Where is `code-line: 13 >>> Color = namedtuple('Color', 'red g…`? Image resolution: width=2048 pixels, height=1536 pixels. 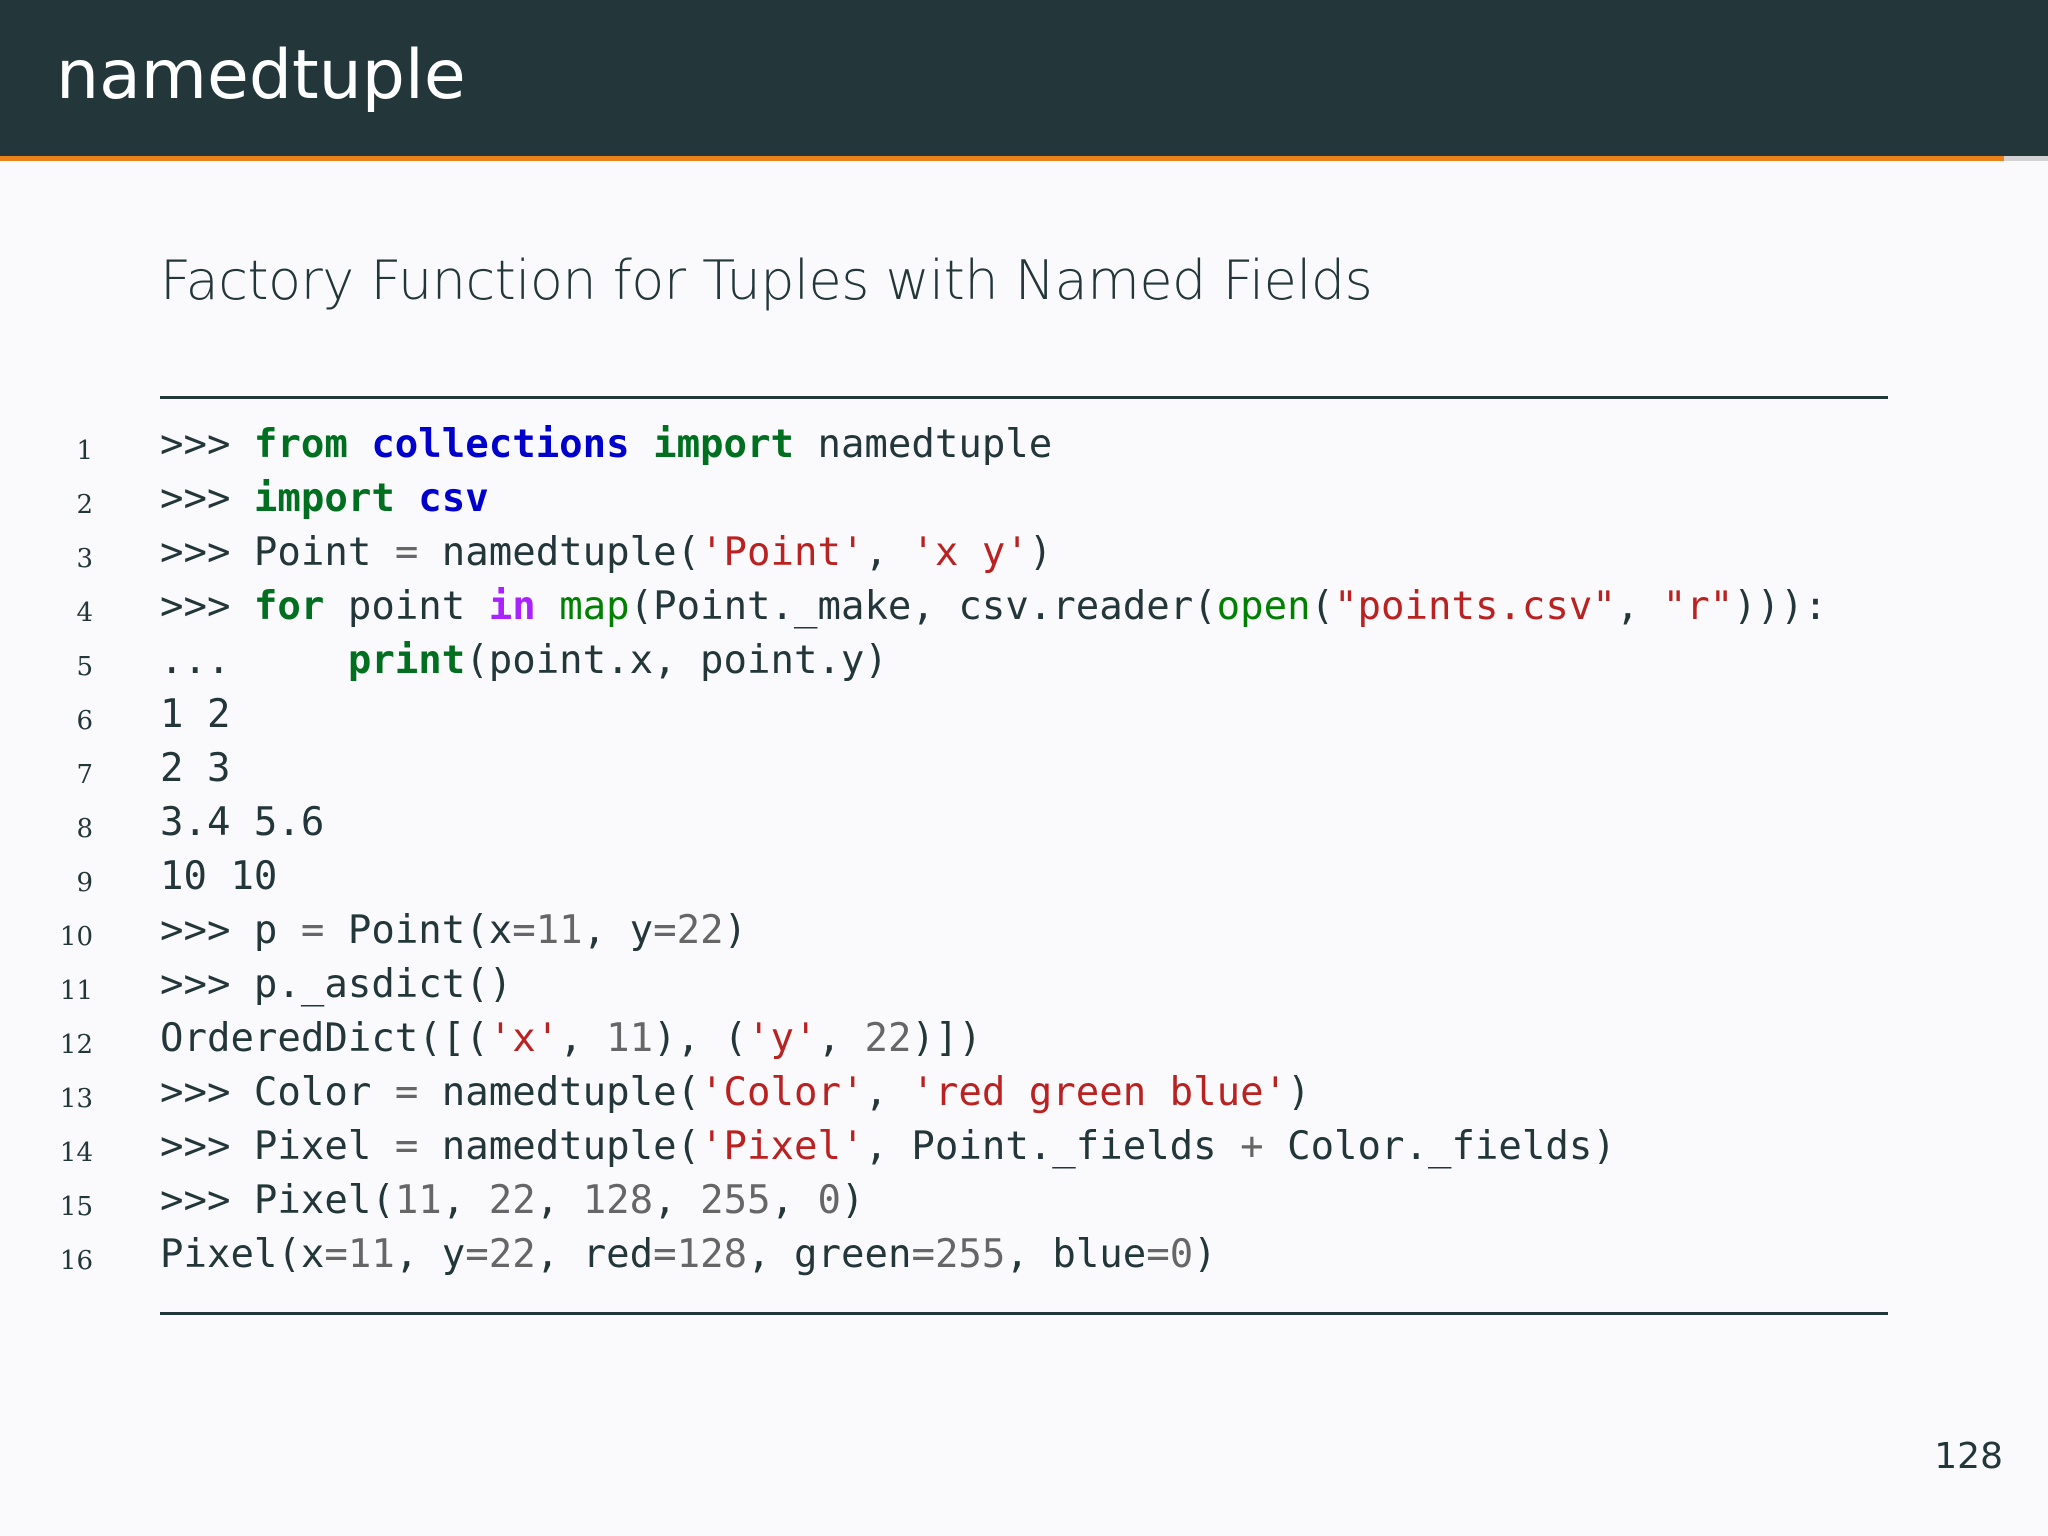
code-line: 13 >>> Color = namedtuple('Color', 'red g… is located at coordinates (1024, 1093).